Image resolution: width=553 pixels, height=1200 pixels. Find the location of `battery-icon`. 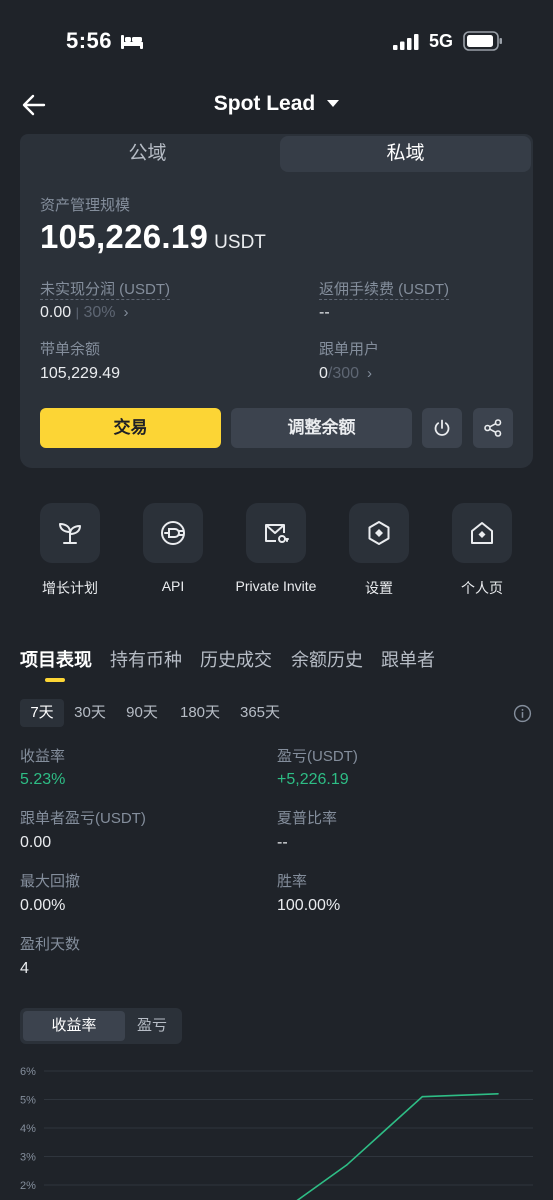

battery-icon is located at coordinates (482, 41).